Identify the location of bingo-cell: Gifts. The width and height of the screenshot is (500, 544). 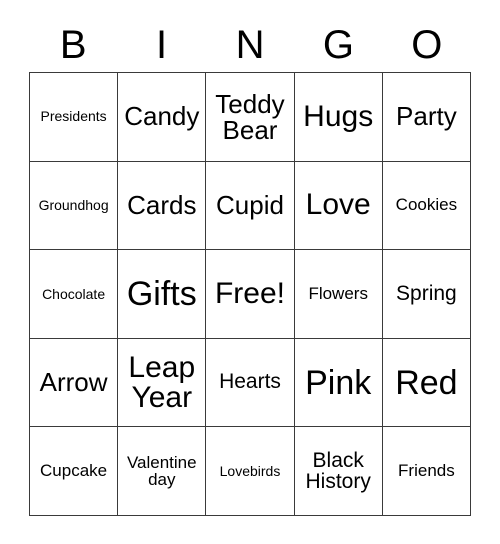
(162, 294).